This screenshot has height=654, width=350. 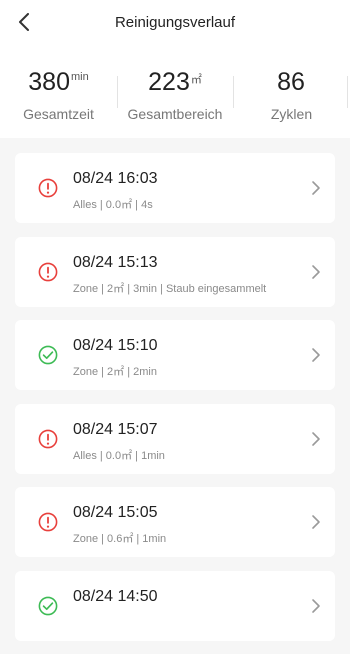 I want to click on record-datetime: 08/24 15:05, so click(x=115, y=512).